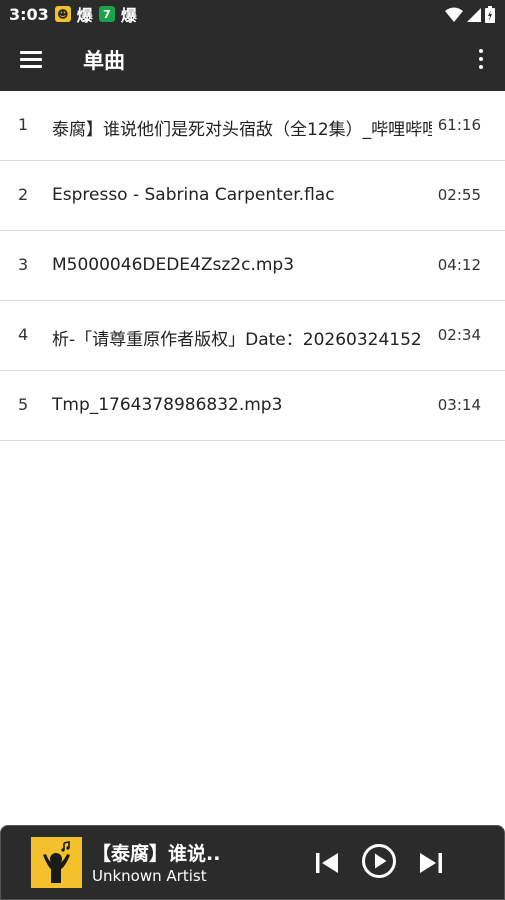 The image size is (505, 900). I want to click on signal-icon, so click(474, 14).